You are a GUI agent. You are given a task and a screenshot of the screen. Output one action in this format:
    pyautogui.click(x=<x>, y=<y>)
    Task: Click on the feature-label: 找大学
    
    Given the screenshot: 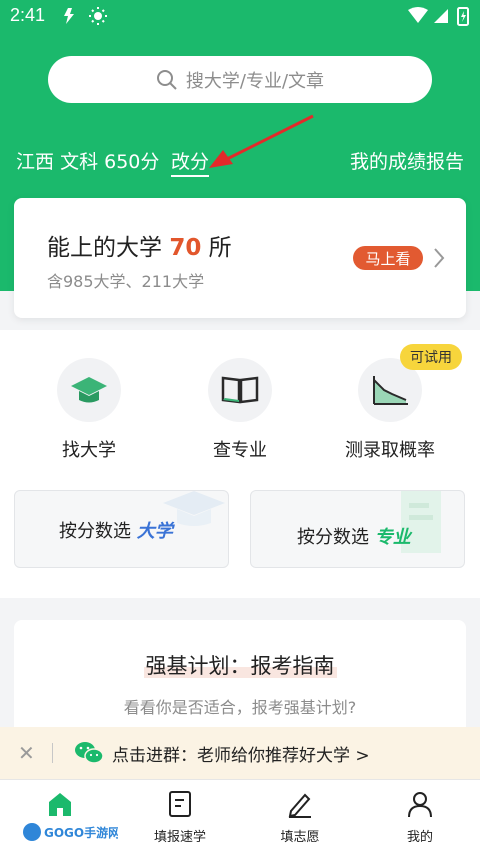 What is the action you would take?
    pyautogui.click(x=89, y=450)
    